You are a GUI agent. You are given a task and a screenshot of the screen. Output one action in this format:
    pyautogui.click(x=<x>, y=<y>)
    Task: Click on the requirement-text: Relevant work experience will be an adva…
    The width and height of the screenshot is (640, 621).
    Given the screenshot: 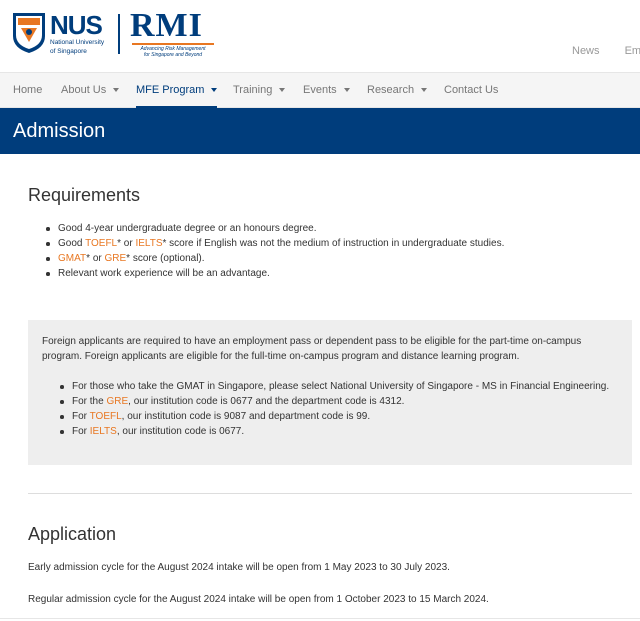 What is the action you would take?
    pyautogui.click(x=164, y=273)
    